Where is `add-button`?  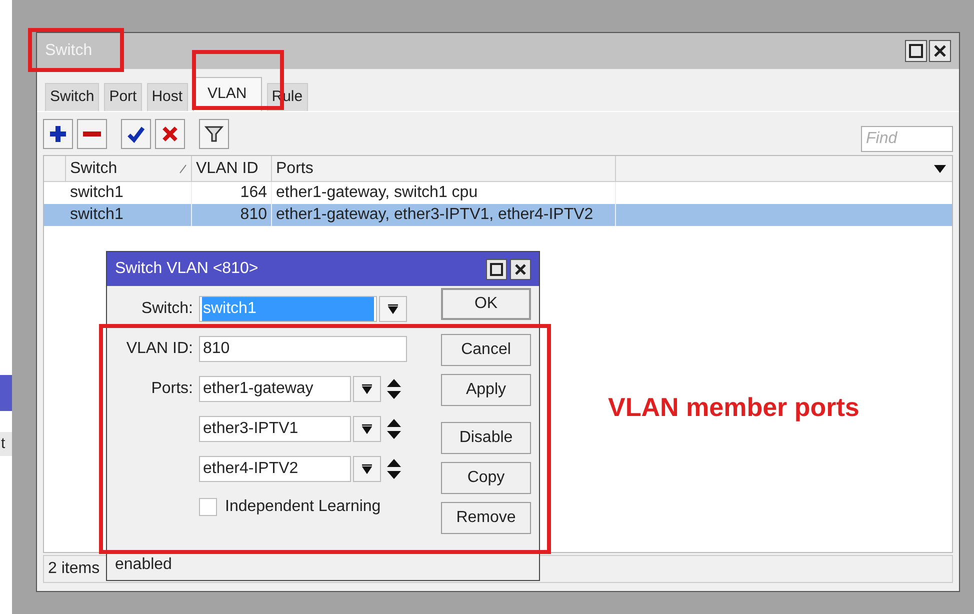 add-button is located at coordinates (58, 133).